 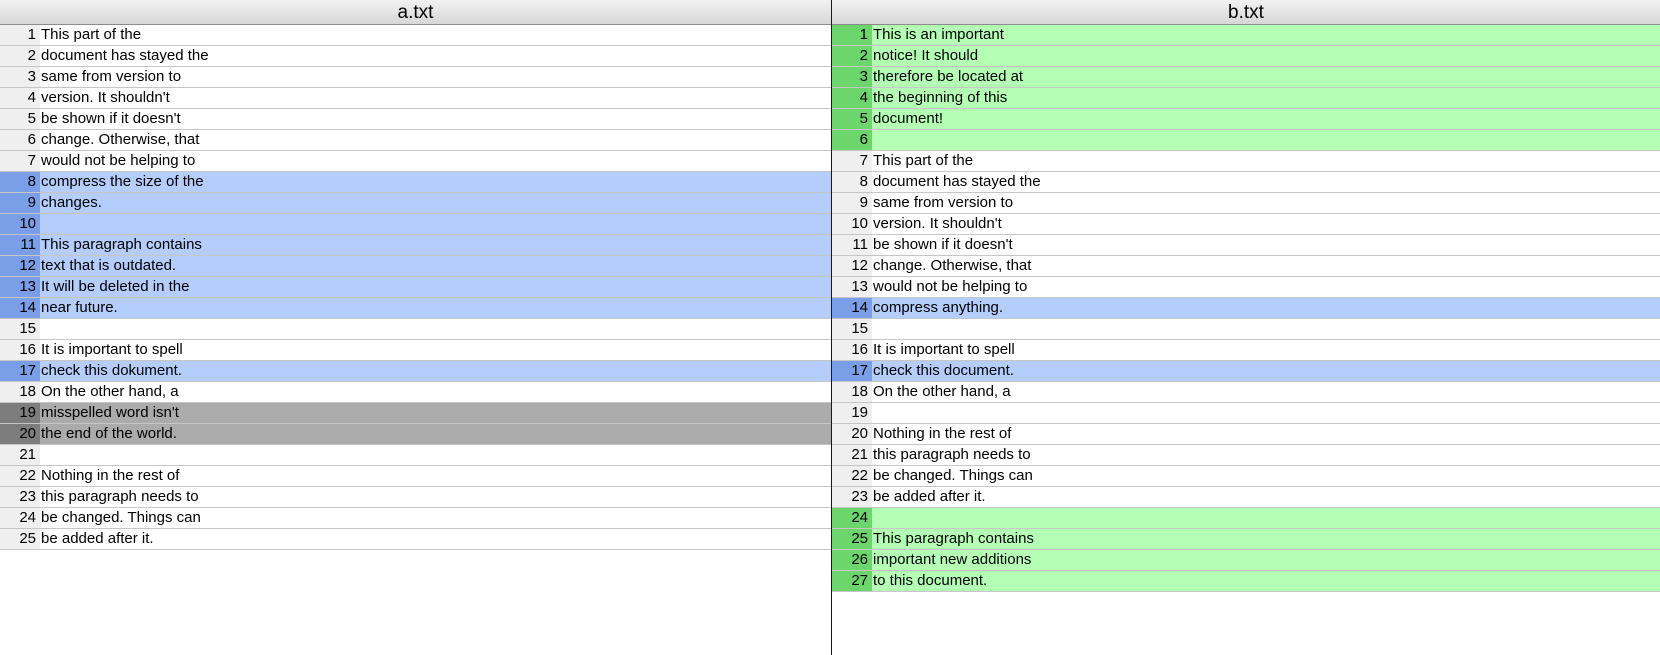 What do you see at coordinates (20, 266) in the screenshot?
I see `line-number: 12` at bounding box center [20, 266].